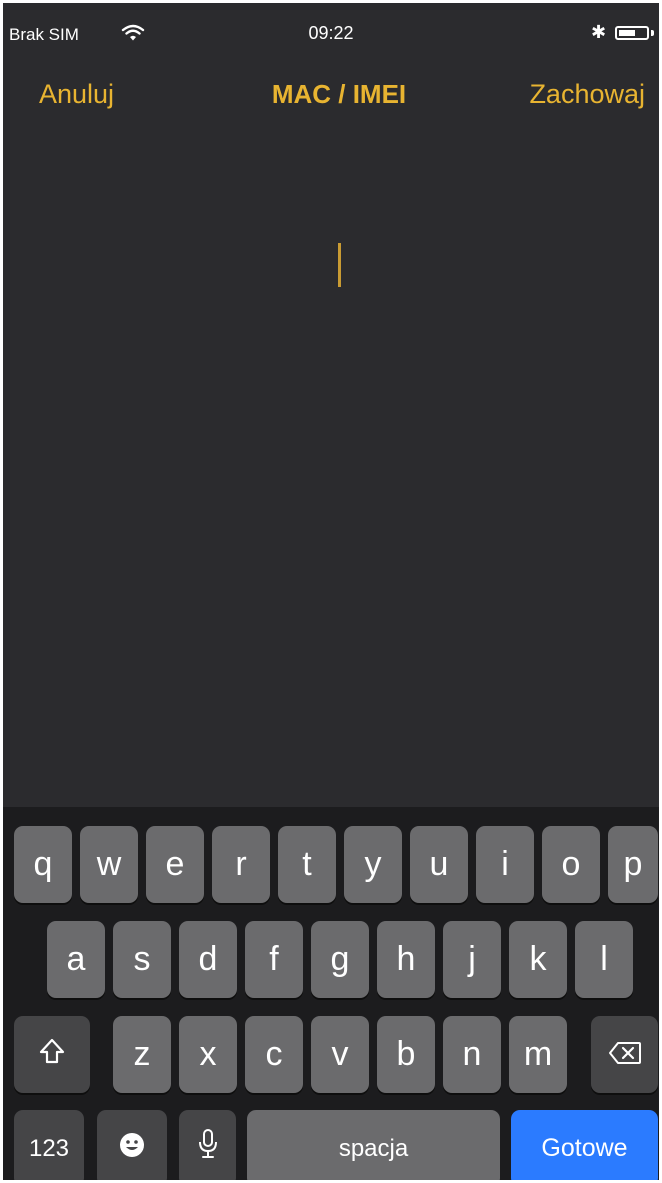 This screenshot has width=662, height=1183. What do you see at coordinates (587, 94) in the screenshot?
I see `save-button: Zachowaj` at bounding box center [587, 94].